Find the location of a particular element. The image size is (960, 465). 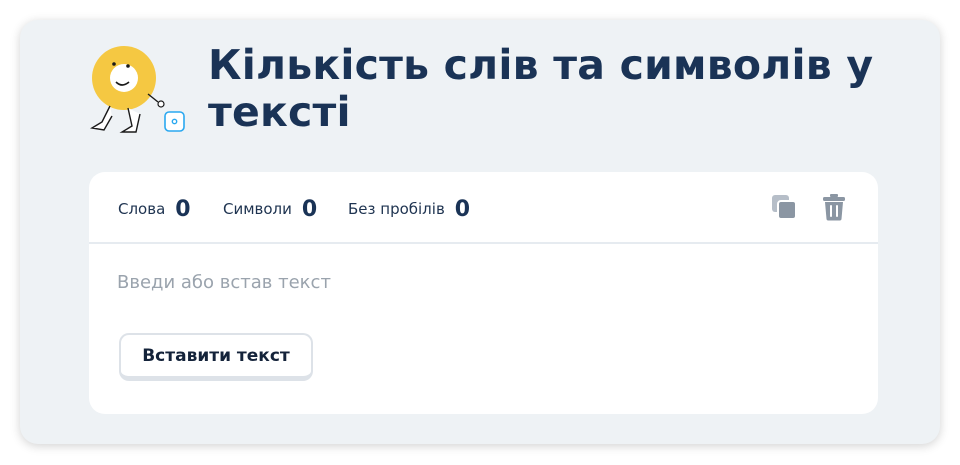

stats-bar: Слова 0 Символи 0 Без пробілів 0 is located at coordinates (483, 208).